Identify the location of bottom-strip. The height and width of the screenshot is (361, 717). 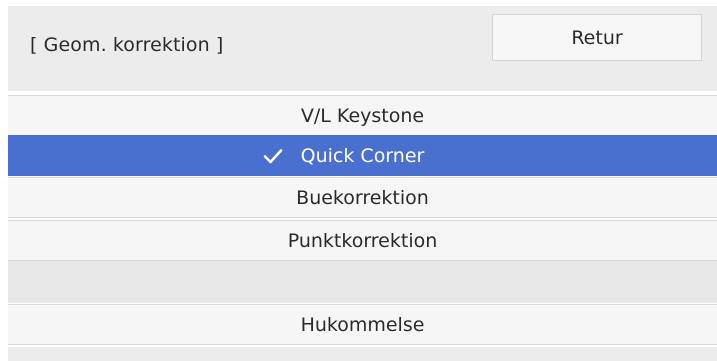
(362, 354).